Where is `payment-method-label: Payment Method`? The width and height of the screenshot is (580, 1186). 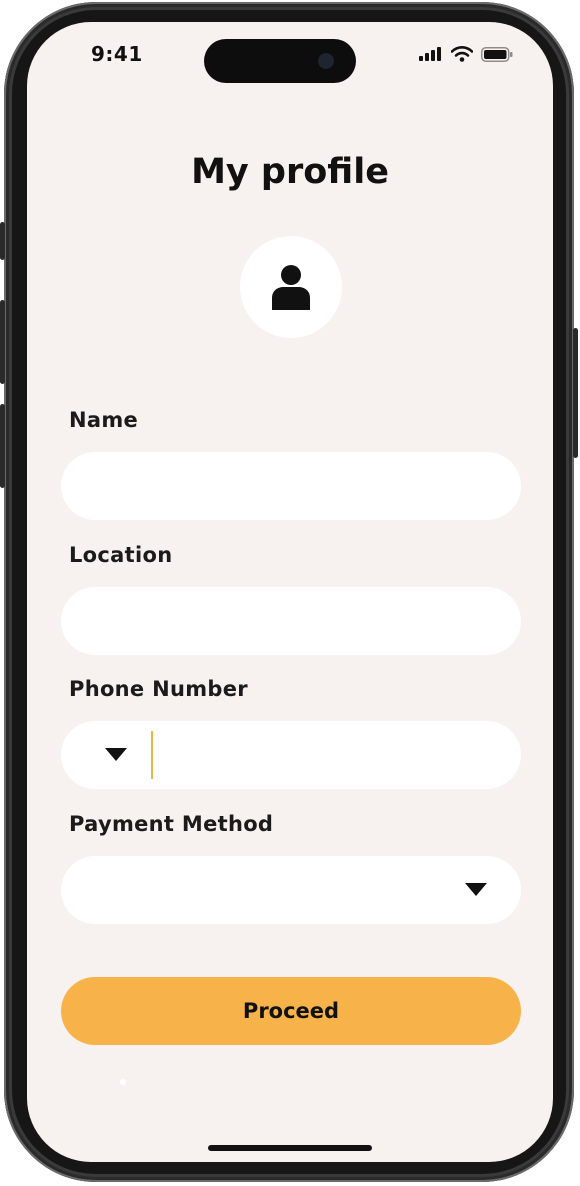
payment-method-label: Payment Method is located at coordinates (171, 824).